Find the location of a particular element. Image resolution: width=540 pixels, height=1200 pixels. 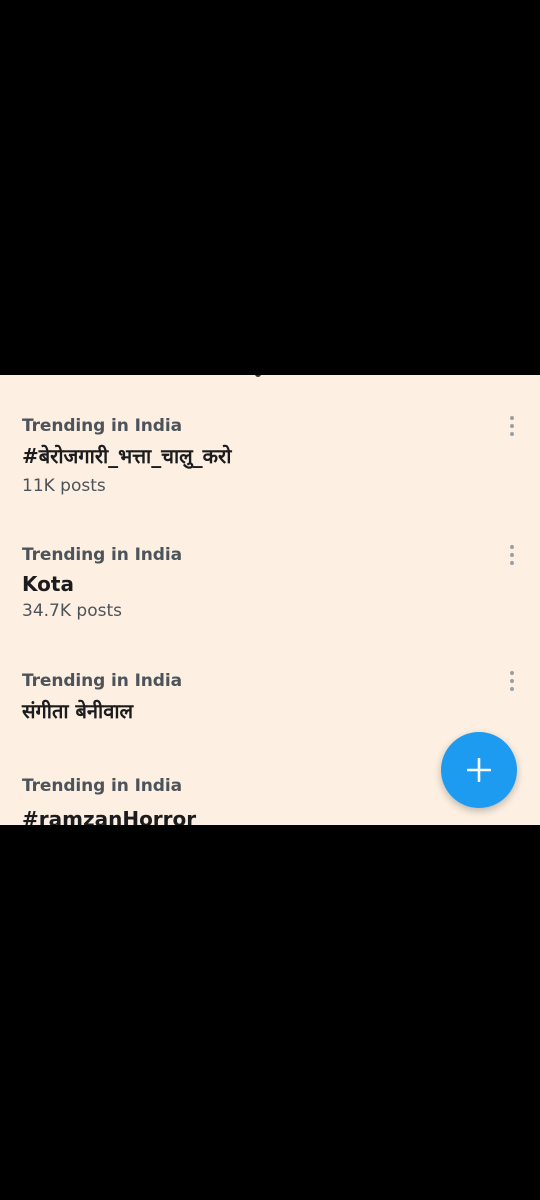

trend-post-count: 11K posts is located at coordinates (64, 486).